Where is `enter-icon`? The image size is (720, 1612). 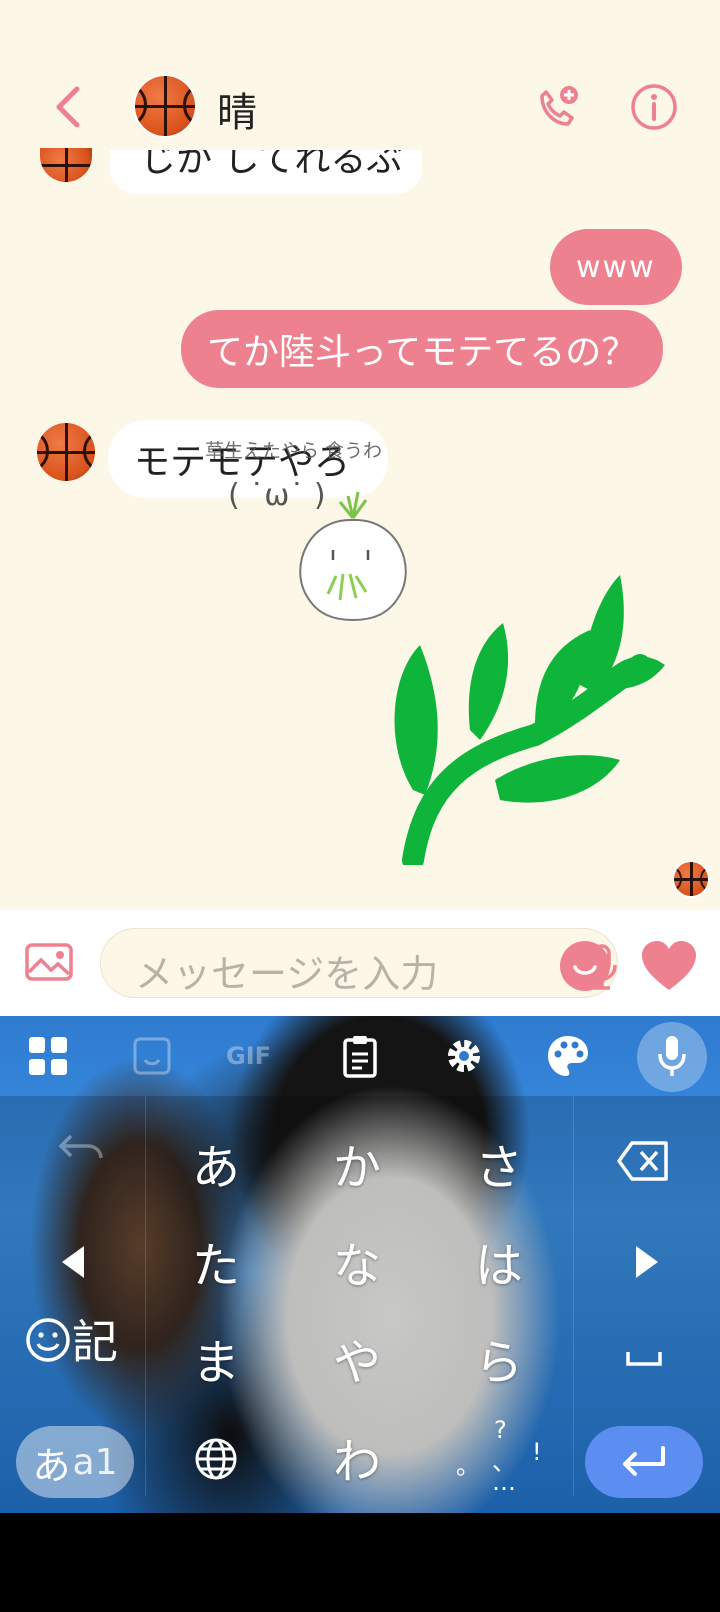
enter-icon is located at coordinates (644, 1461).